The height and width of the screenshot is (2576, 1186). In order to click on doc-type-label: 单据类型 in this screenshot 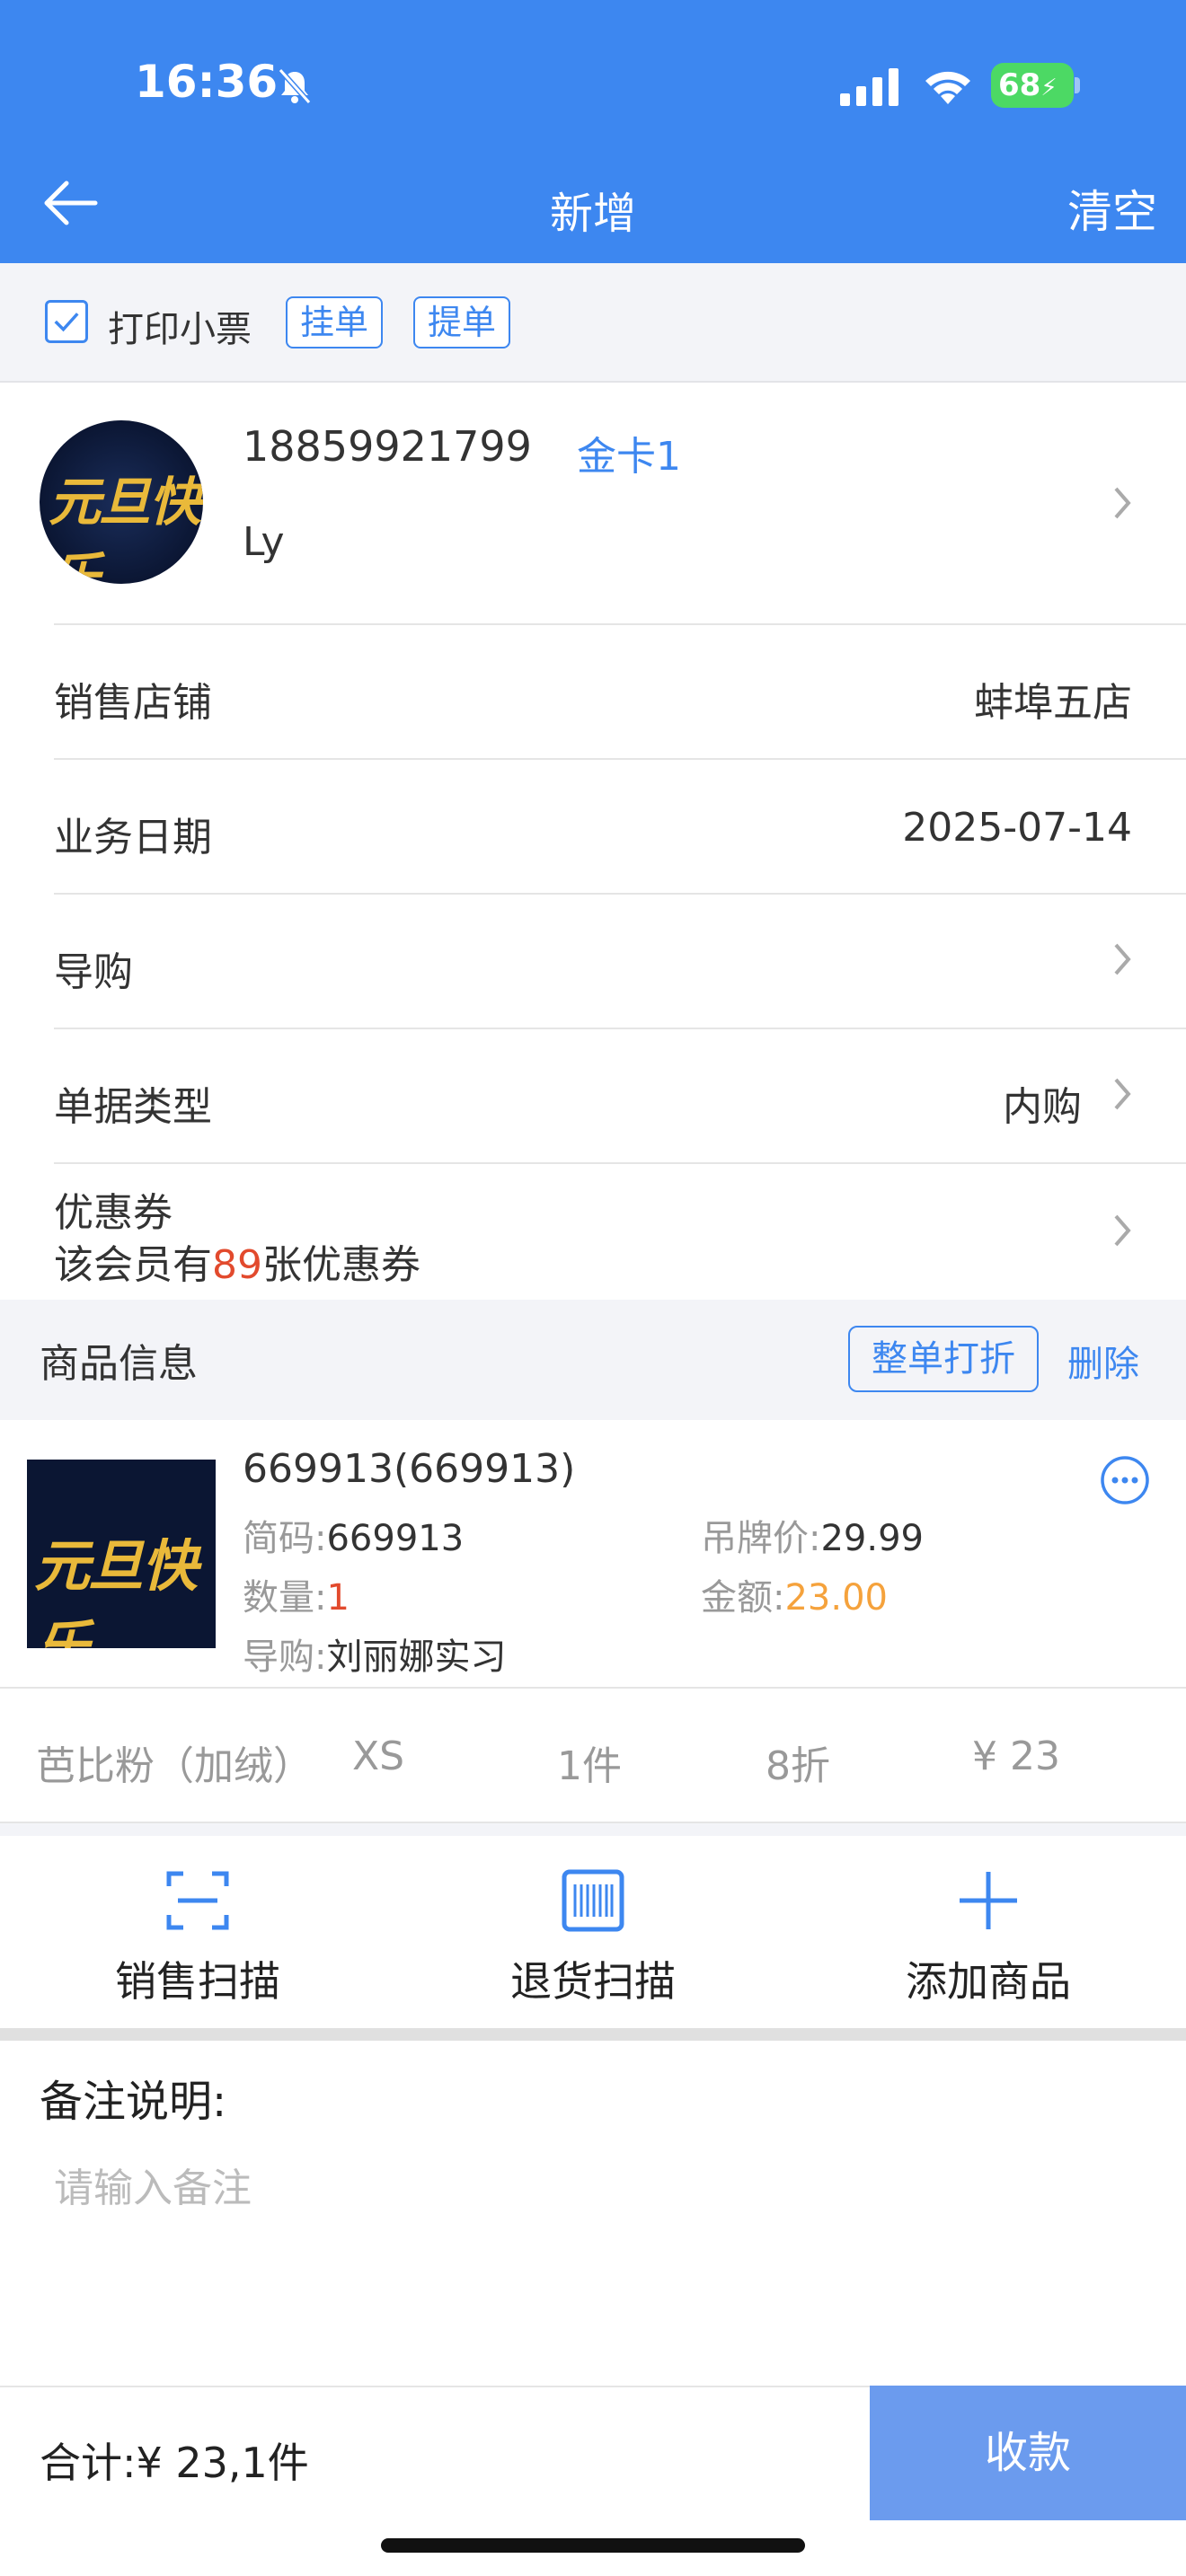, I will do `click(133, 1107)`.